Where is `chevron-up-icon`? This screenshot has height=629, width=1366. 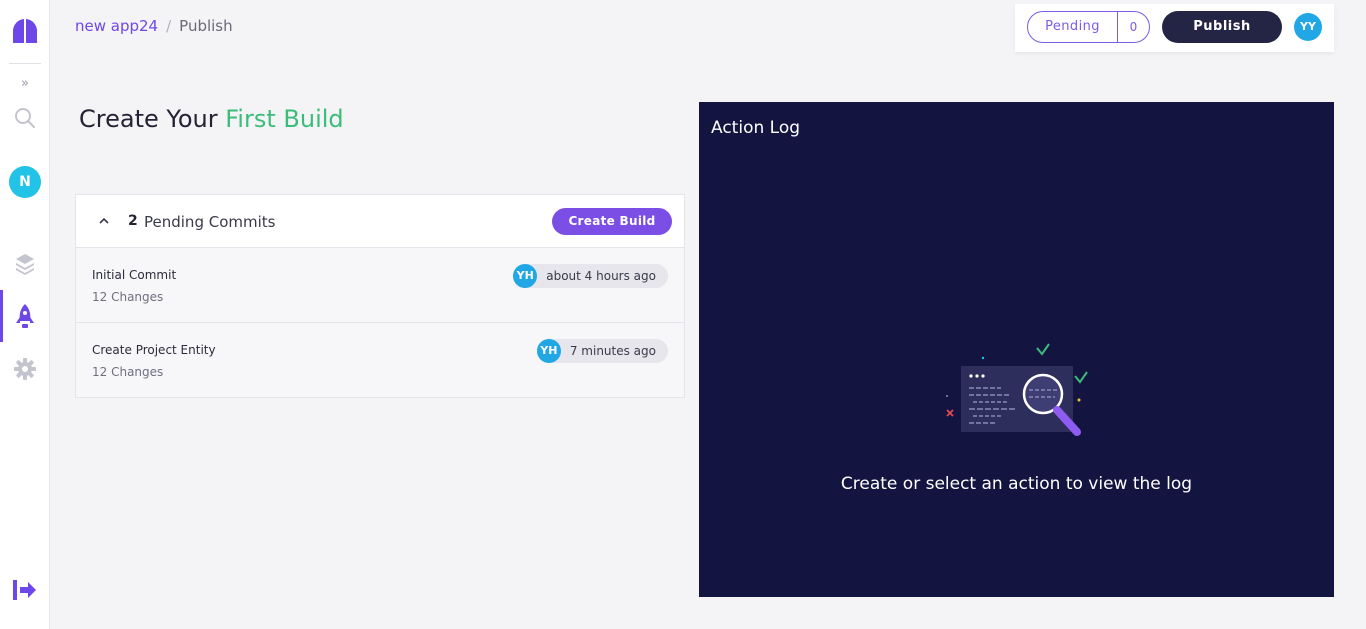
chevron-up-icon is located at coordinates (104, 222).